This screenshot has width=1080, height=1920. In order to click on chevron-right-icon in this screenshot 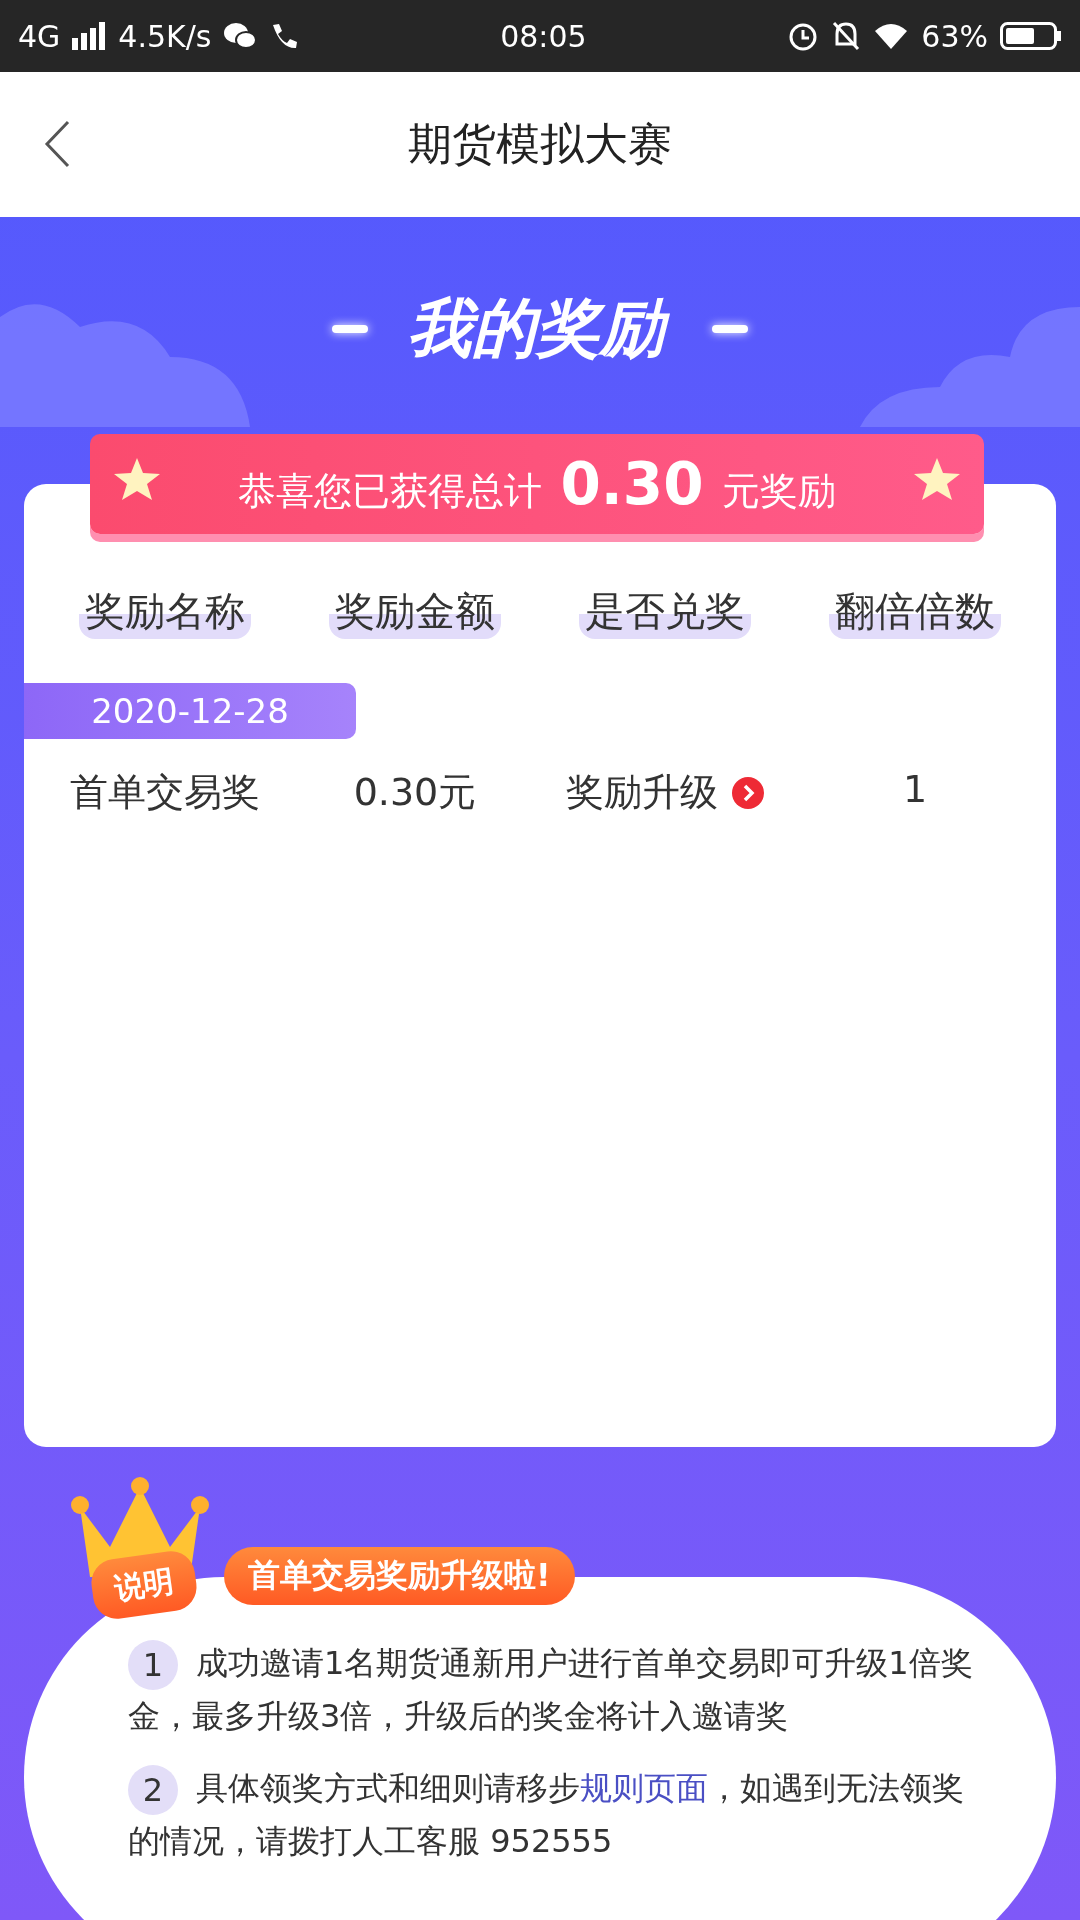, I will do `click(748, 792)`.